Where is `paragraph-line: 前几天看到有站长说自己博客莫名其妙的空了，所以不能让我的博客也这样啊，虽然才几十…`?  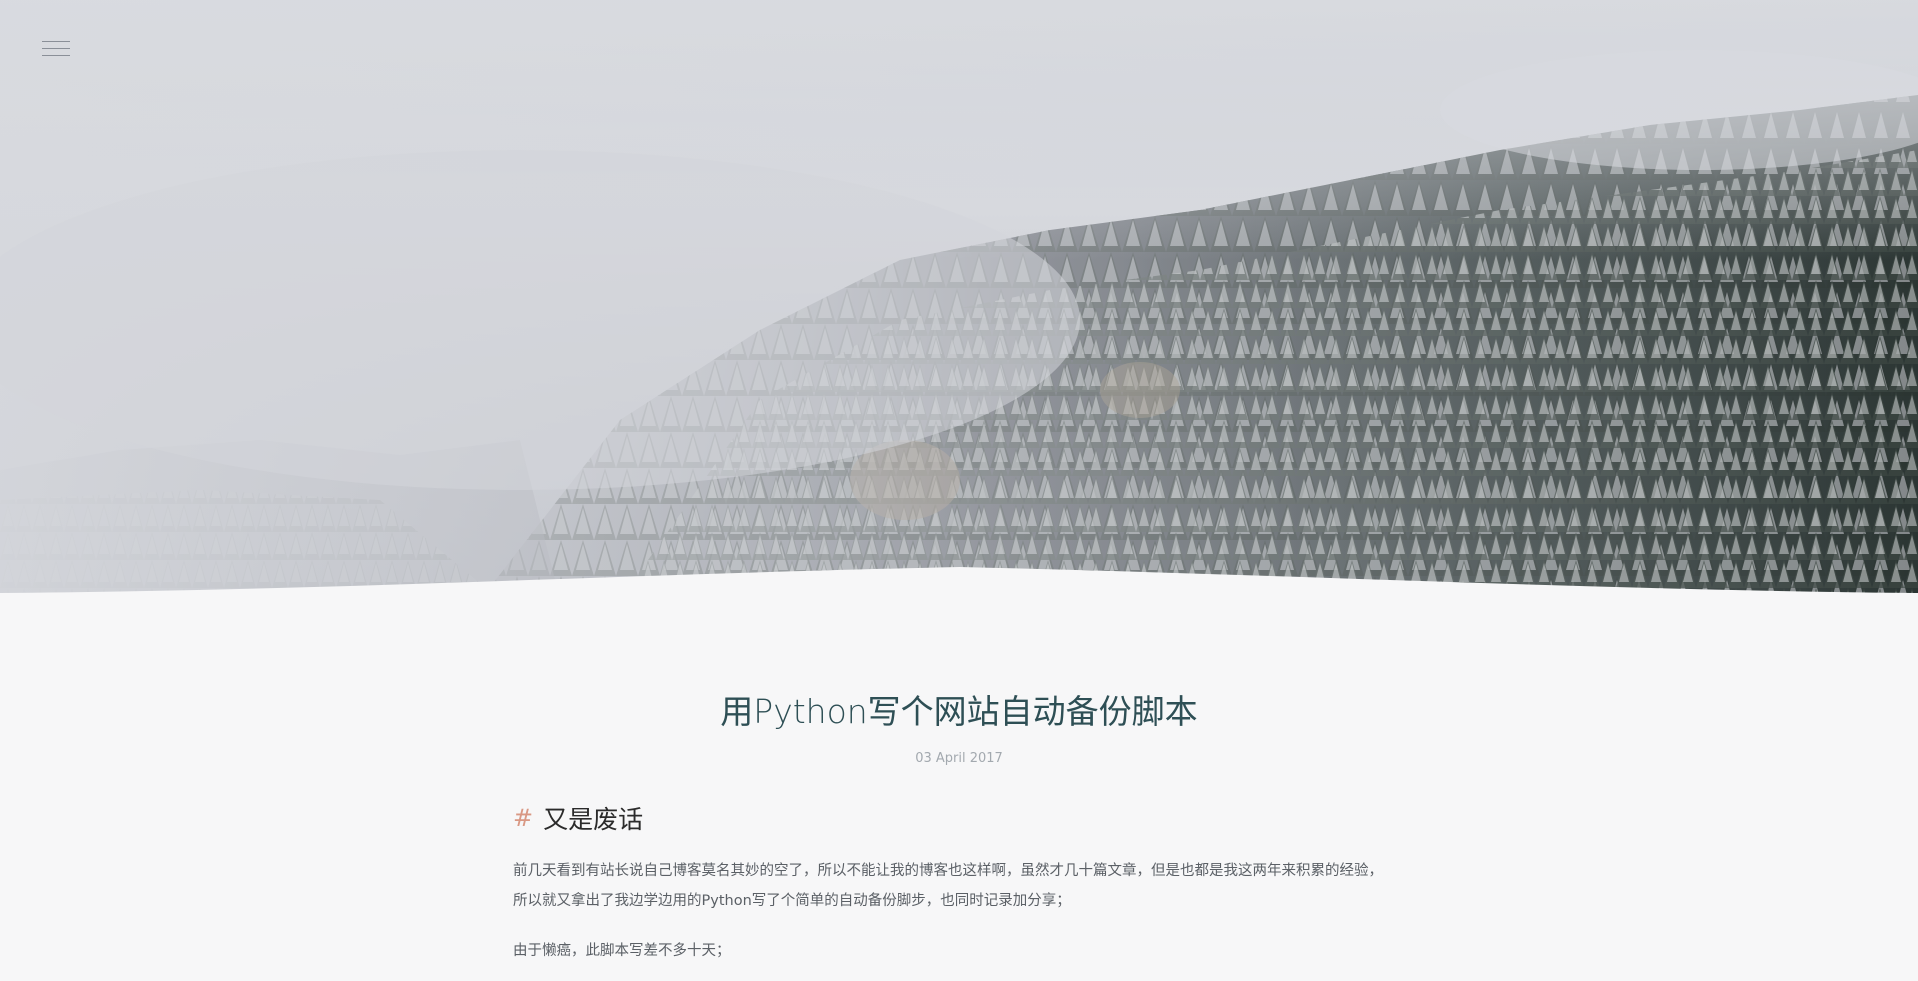
paragraph-line: 前几天看到有站长说自己博客莫名其妙的空了，所以不能让我的博客也这样啊，虽然才几十… is located at coordinates (948, 871).